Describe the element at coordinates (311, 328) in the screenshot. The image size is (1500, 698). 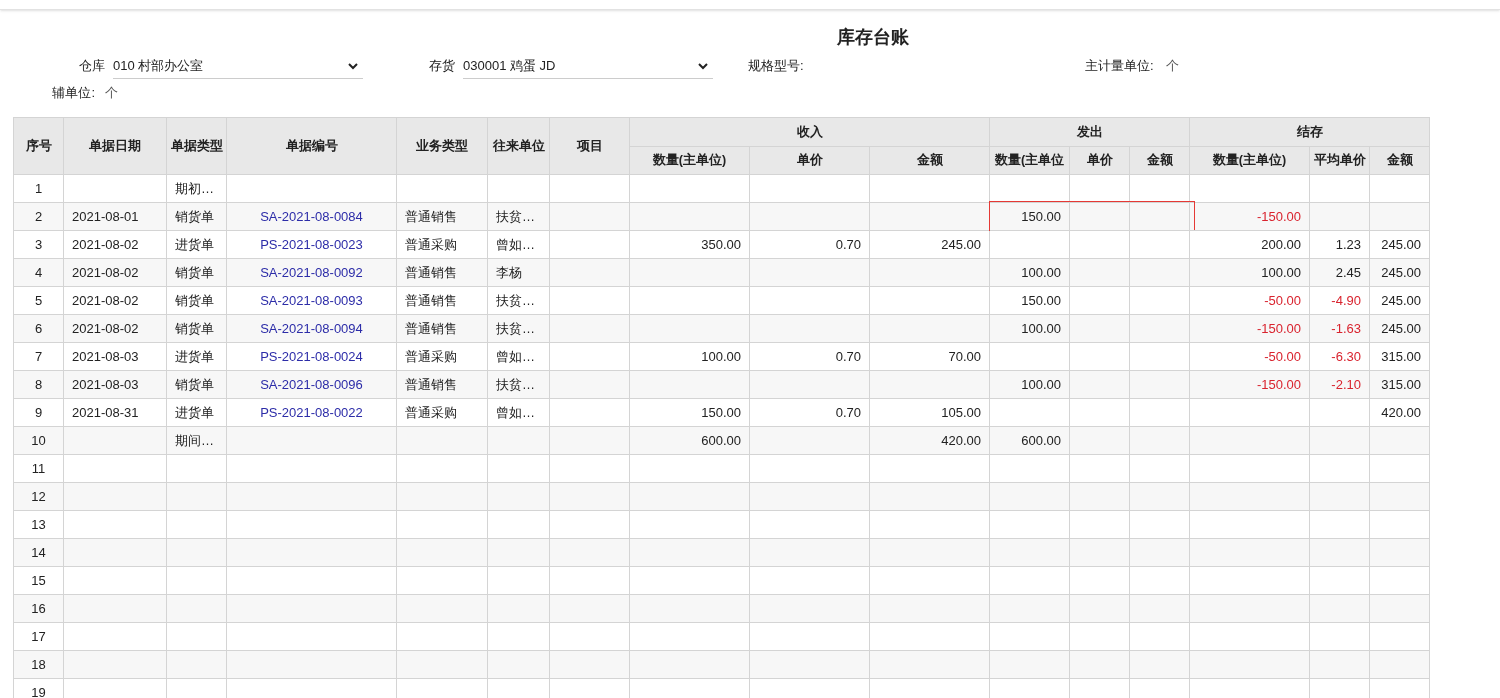
I see `doc-number-link: SA-2021-08-0094` at that location.